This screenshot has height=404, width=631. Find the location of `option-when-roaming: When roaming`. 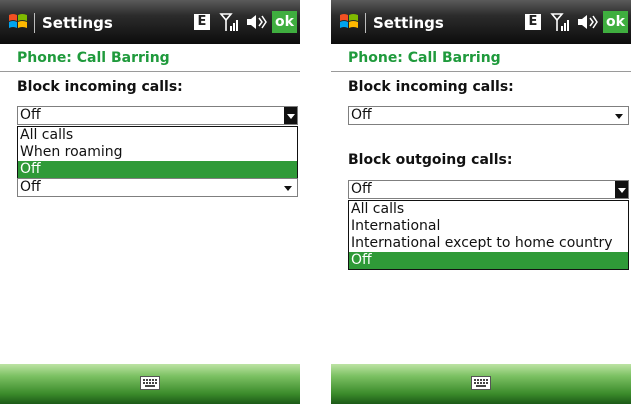

option-when-roaming: When roaming is located at coordinates (157, 152).